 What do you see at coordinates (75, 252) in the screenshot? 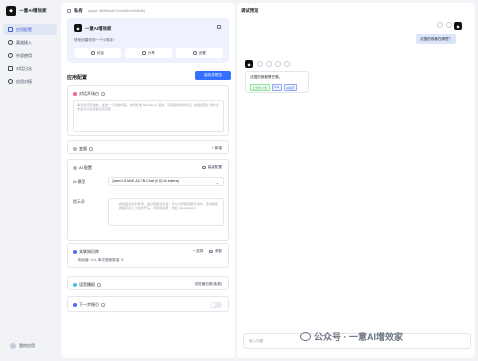
I see `database-icon` at bounding box center [75, 252].